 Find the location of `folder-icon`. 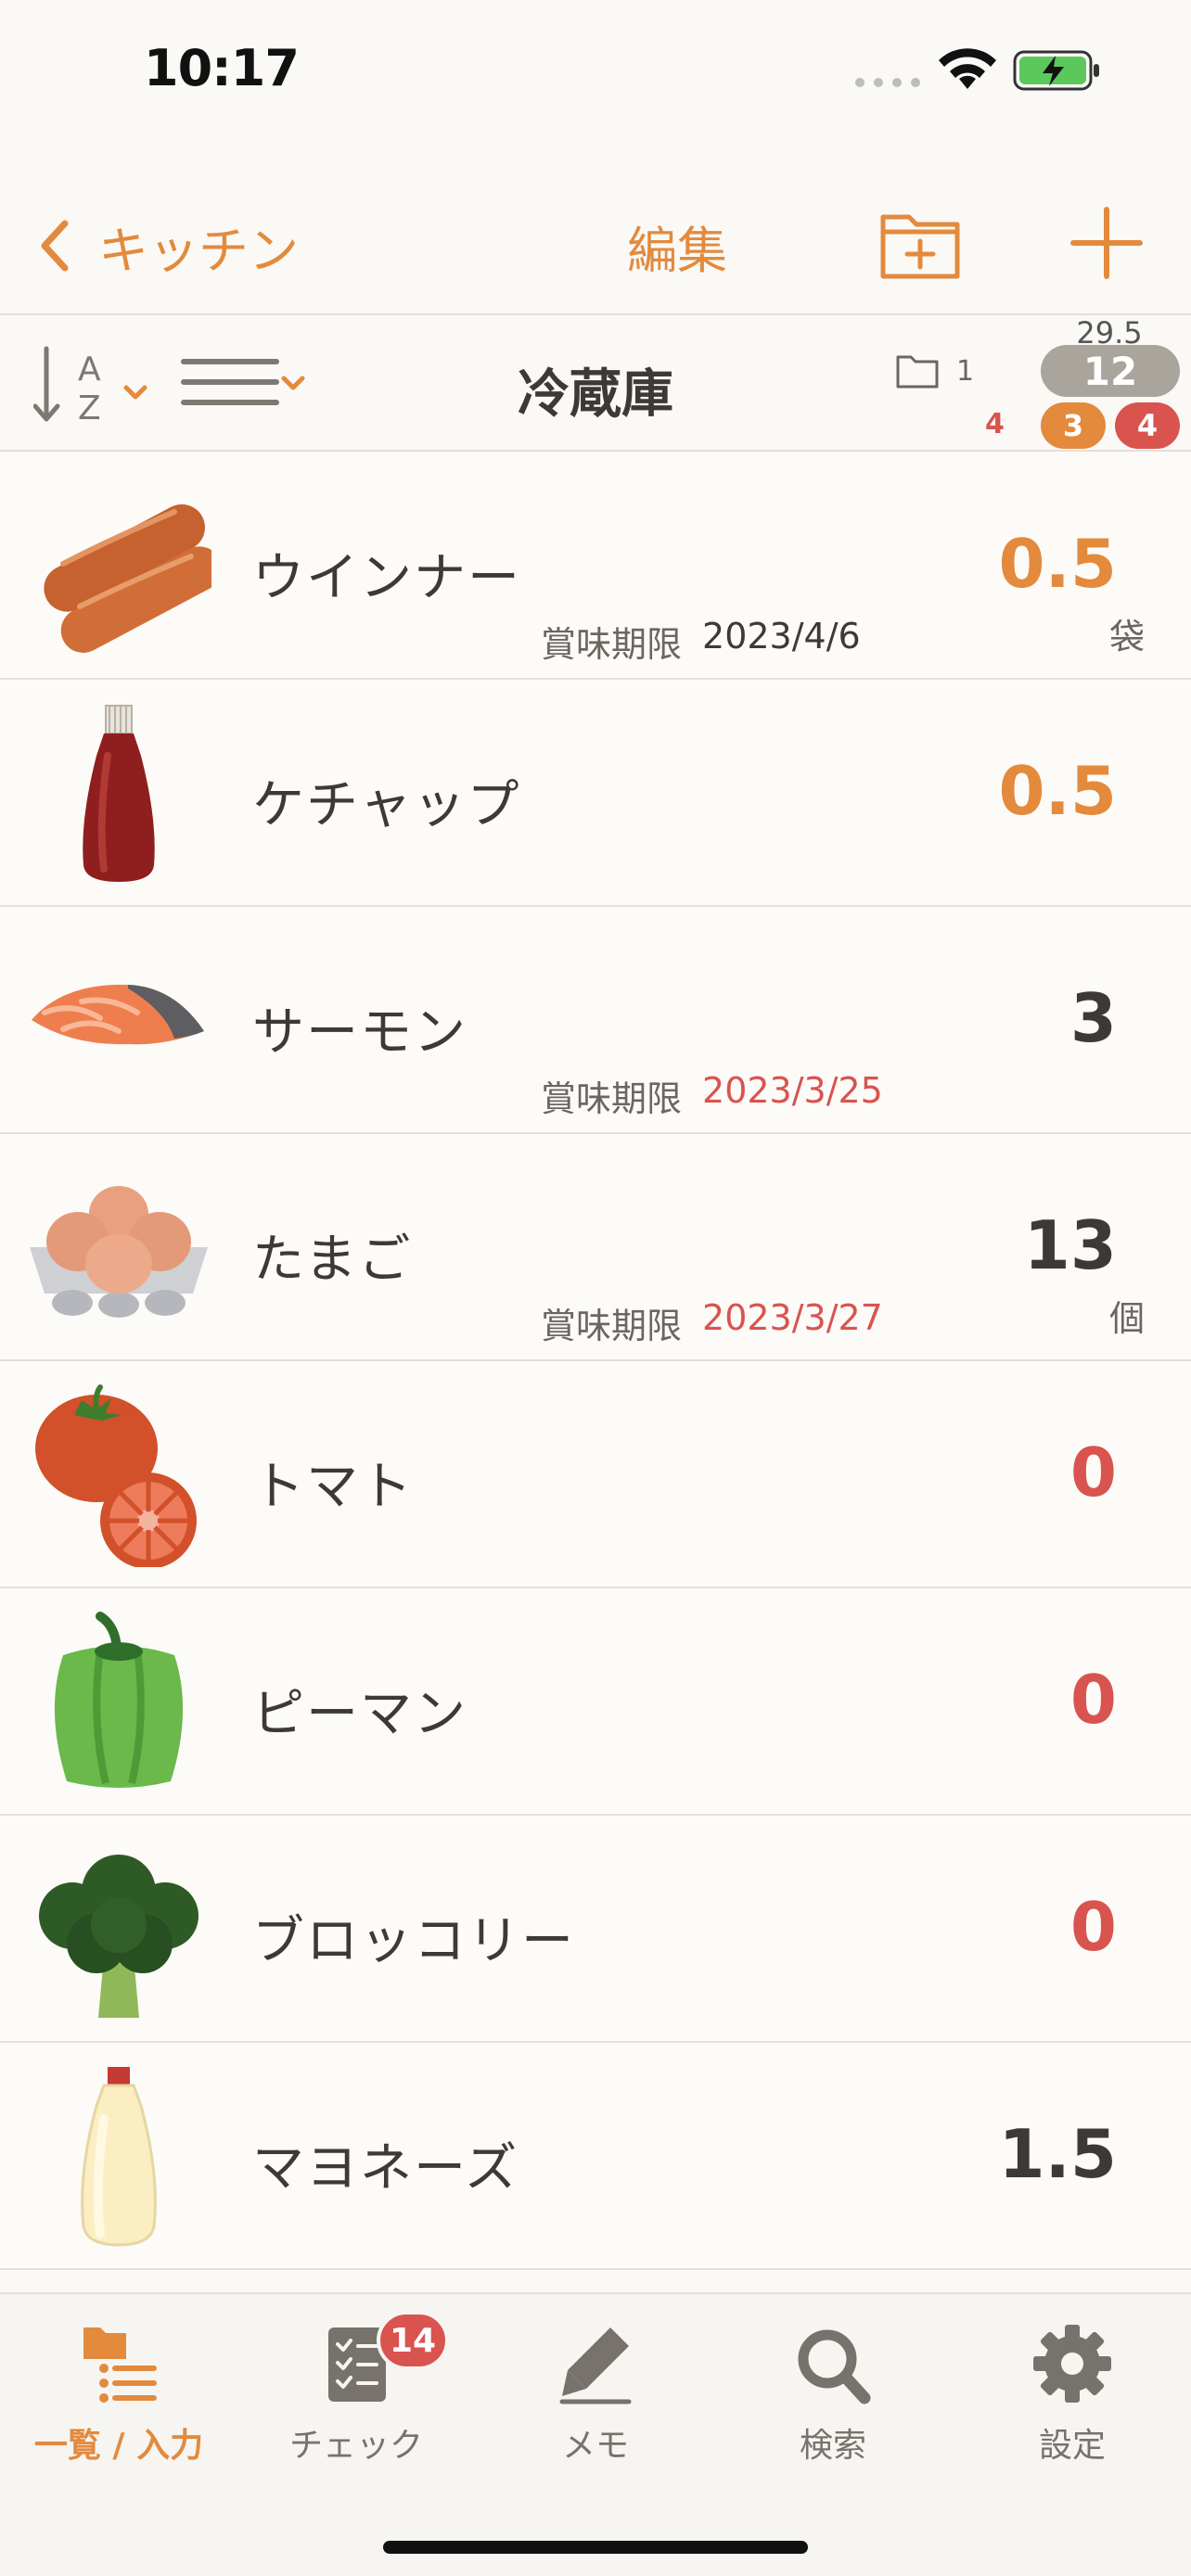

folder-icon is located at coordinates (918, 372).